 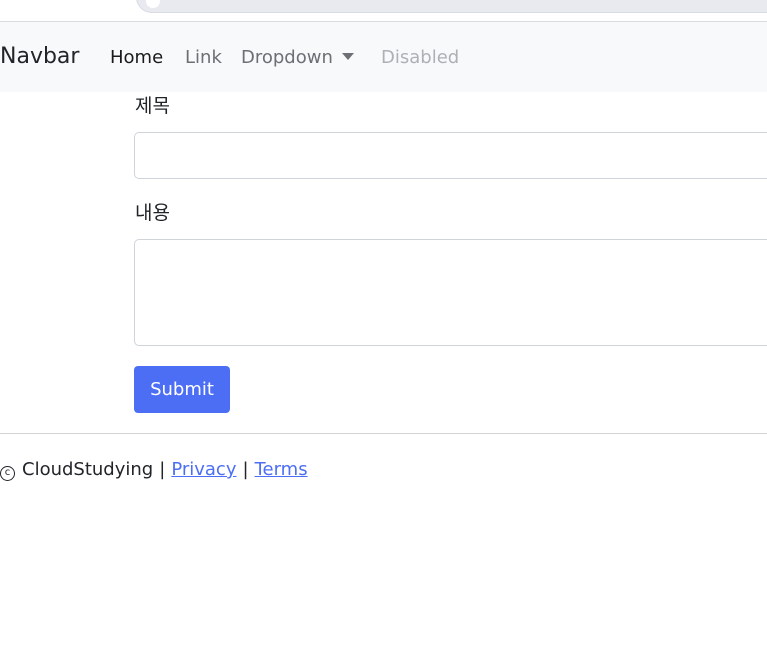 What do you see at coordinates (182, 389) in the screenshot?
I see `submit-button: Submit` at bounding box center [182, 389].